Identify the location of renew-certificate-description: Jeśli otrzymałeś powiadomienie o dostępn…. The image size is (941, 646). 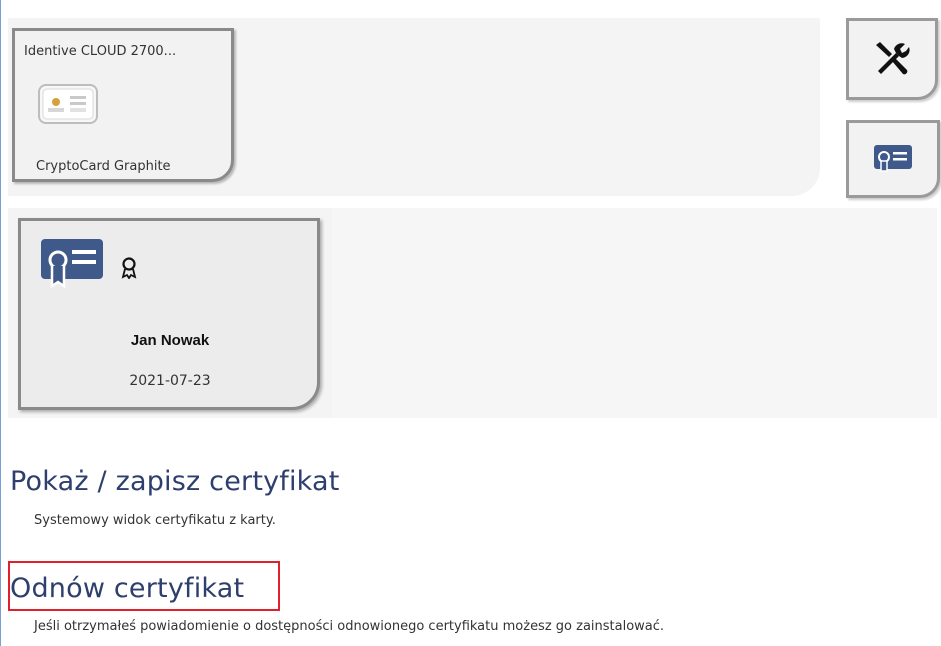
(349, 626).